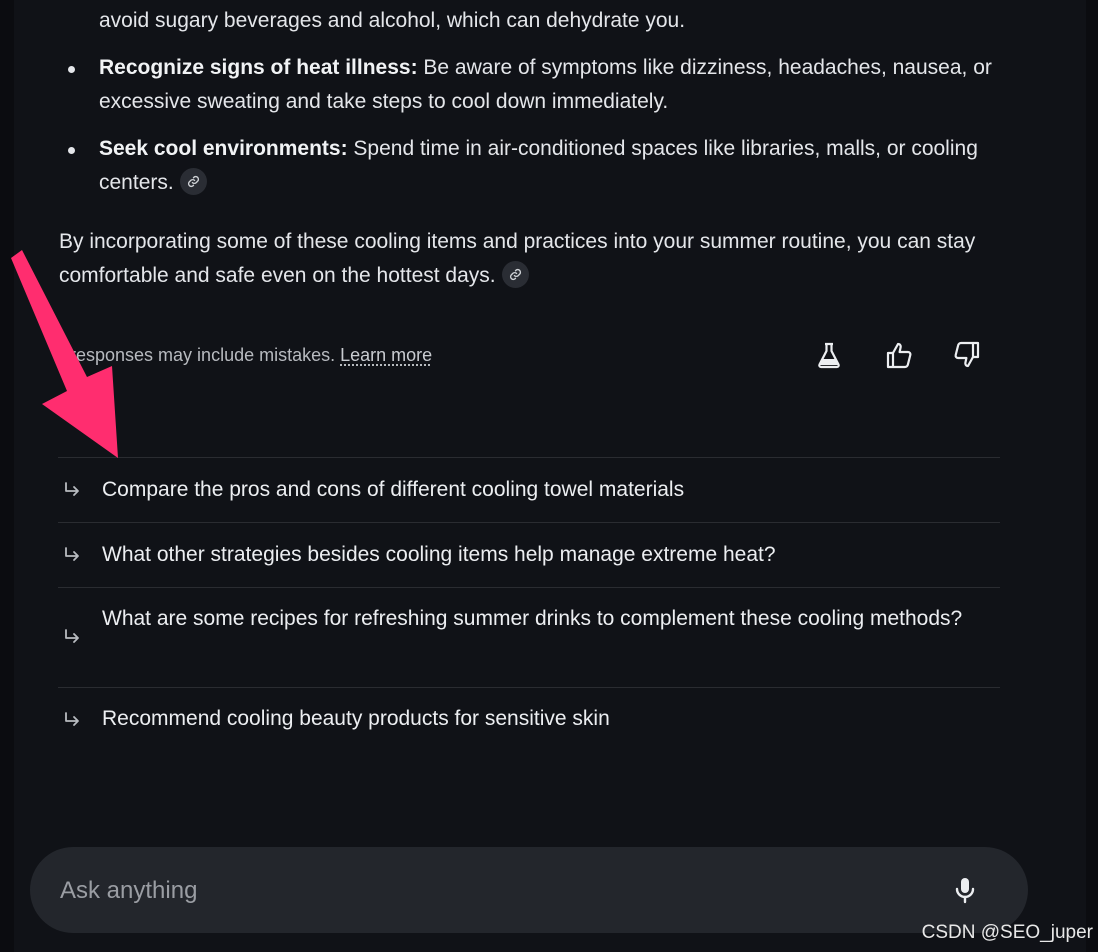 This screenshot has height=952, width=1098. I want to click on disclaimer-text: responses may include mistakes., so click(203, 355).